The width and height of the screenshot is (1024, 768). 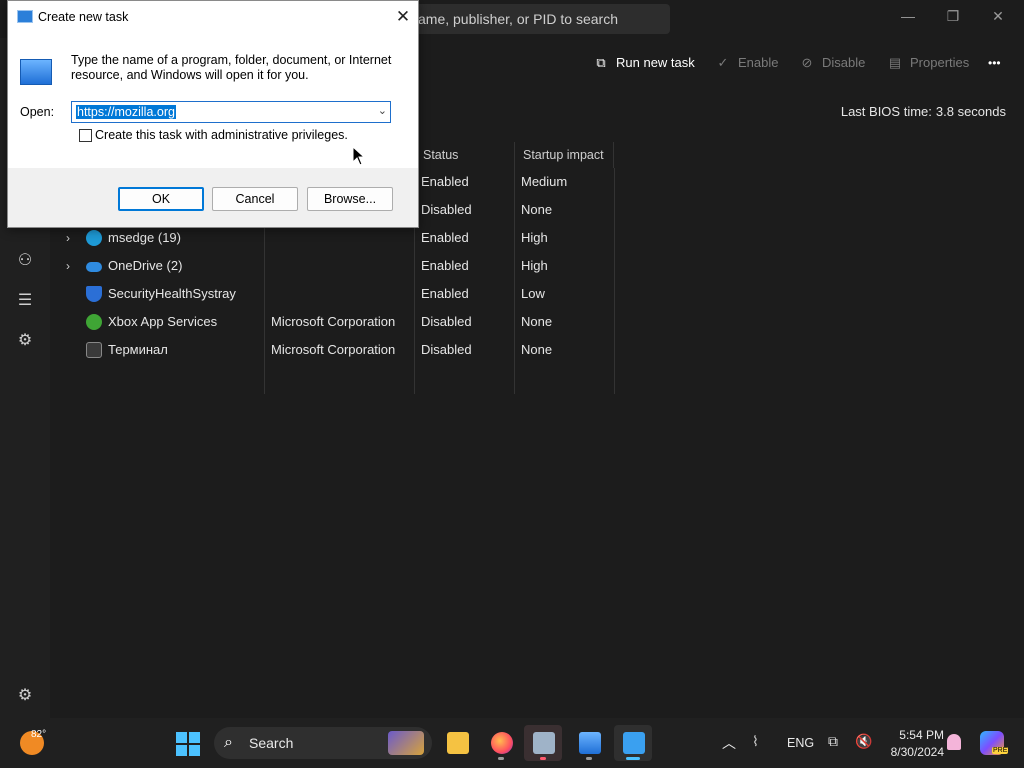 I want to click on table-row: › OneDrive (2) Enabled High, so click(x=338, y=266).